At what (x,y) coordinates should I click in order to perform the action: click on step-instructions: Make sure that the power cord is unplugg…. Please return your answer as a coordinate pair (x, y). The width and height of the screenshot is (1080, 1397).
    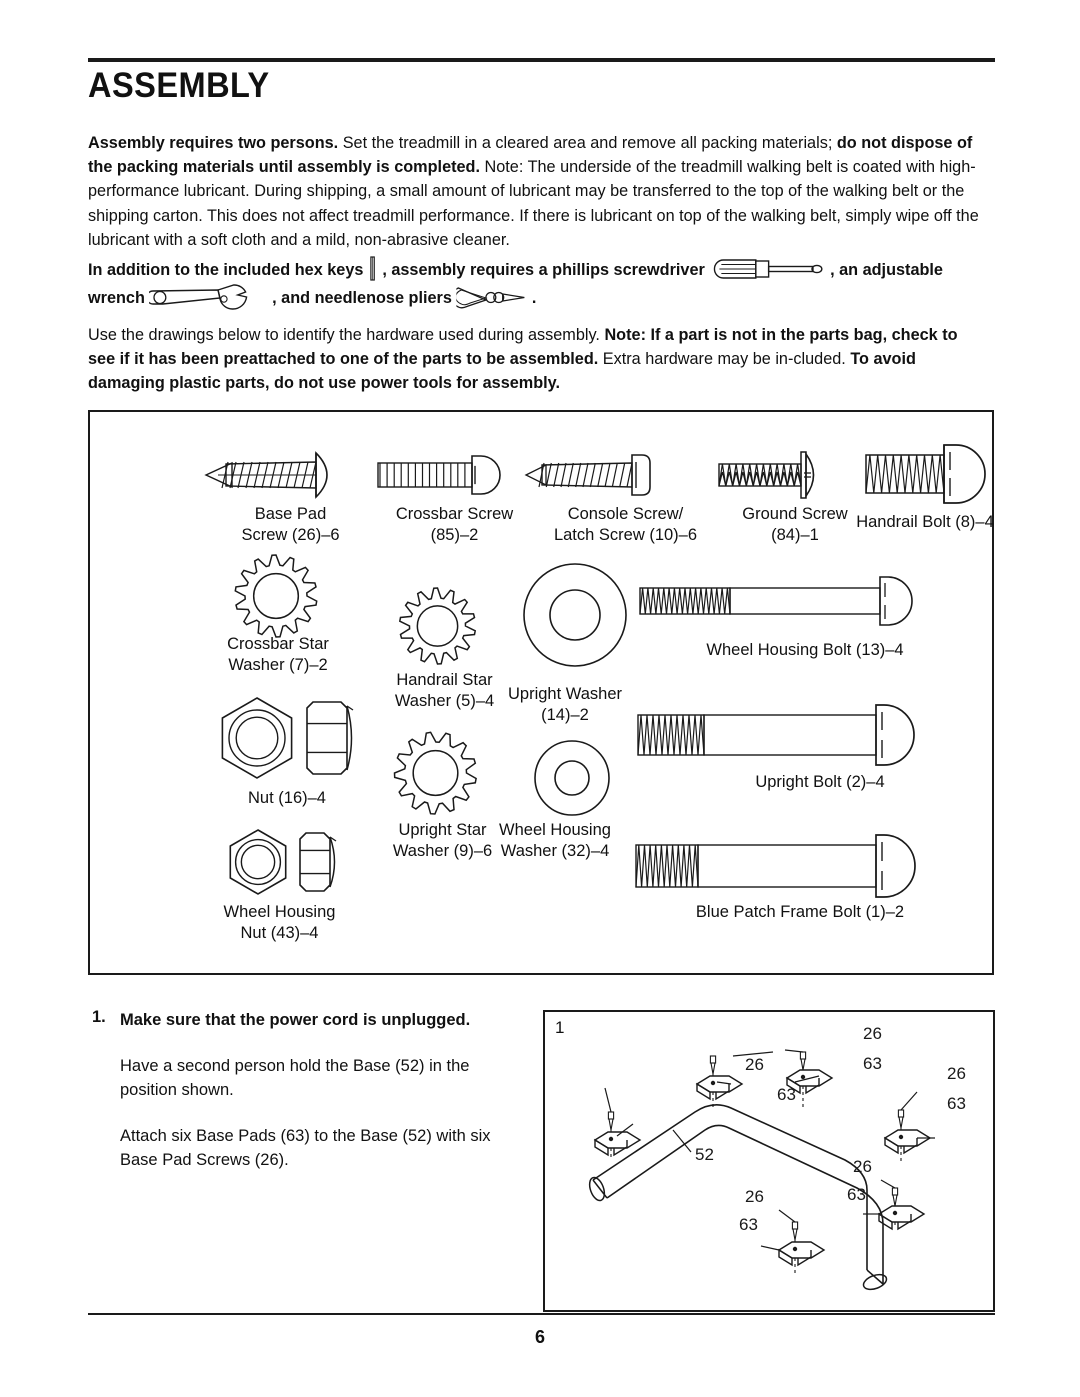
    Looking at the image, I should click on (315, 1101).